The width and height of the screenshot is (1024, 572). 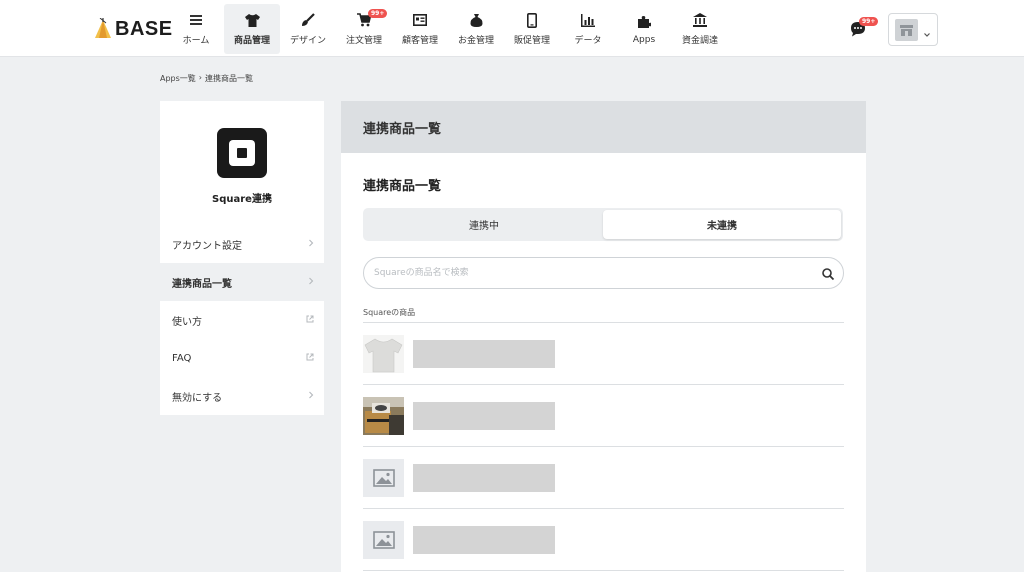 What do you see at coordinates (202, 284) in the screenshot?
I see `side-item-label: 連携商品一覧` at bounding box center [202, 284].